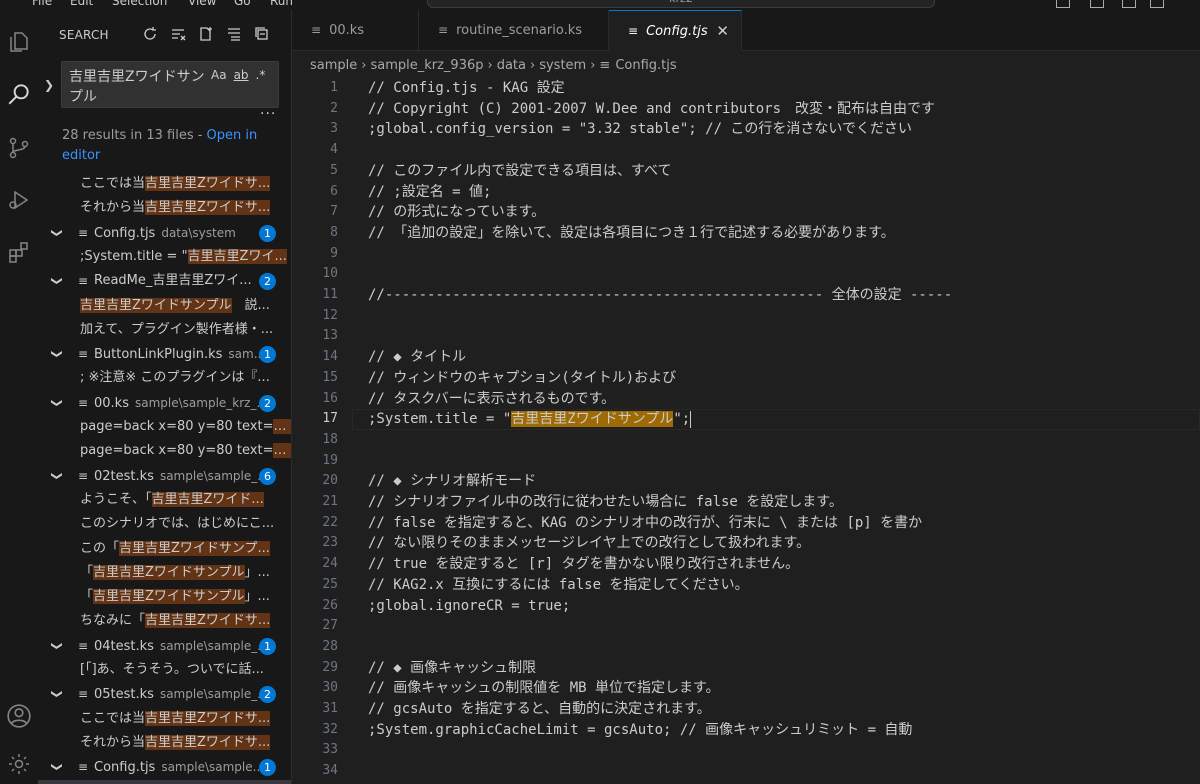 Image resolution: width=1200 pixels, height=784 pixels. I want to click on code-line: // シナリオファイル中の改行に従わせたい場合に false を設定します。, so click(783, 502).